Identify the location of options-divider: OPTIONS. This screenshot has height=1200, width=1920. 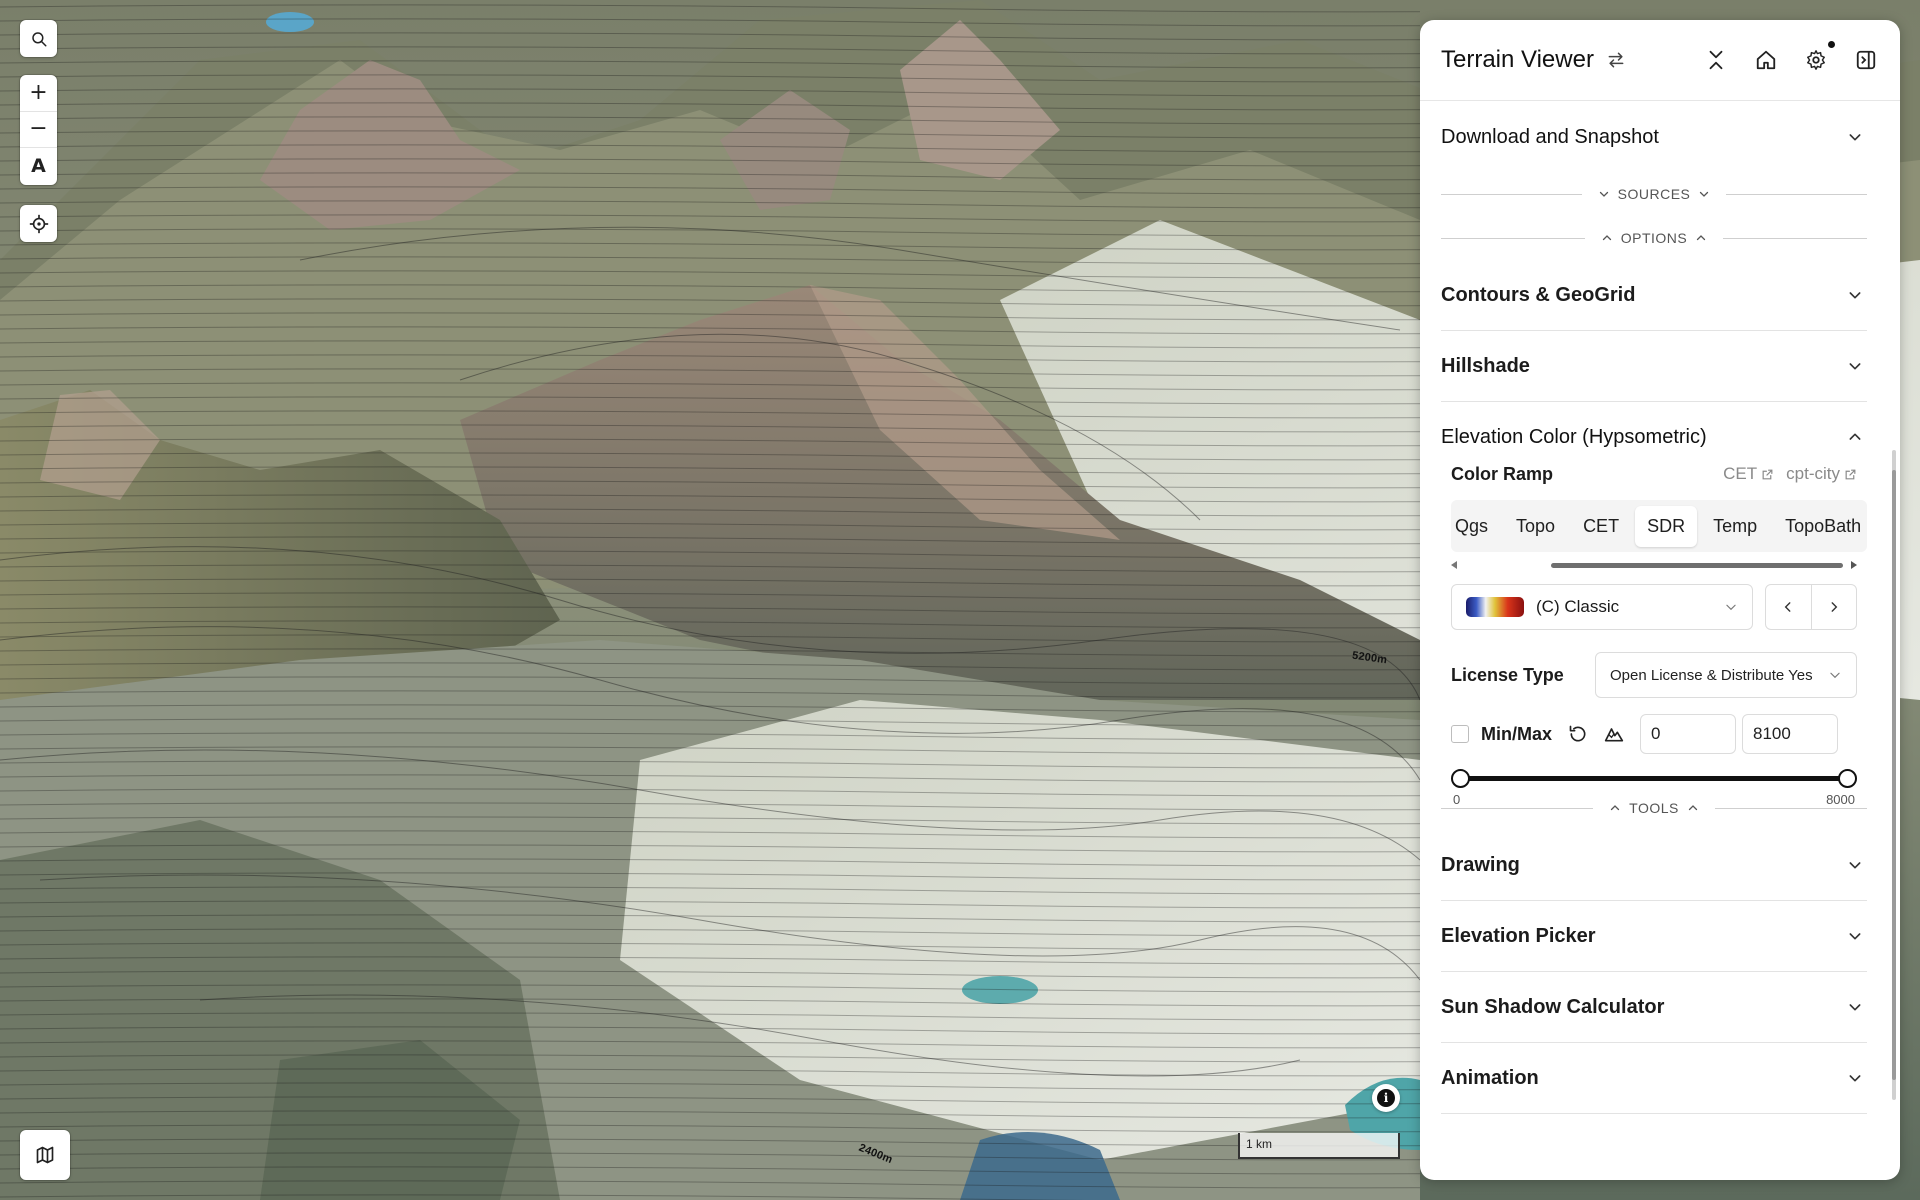
(1654, 238).